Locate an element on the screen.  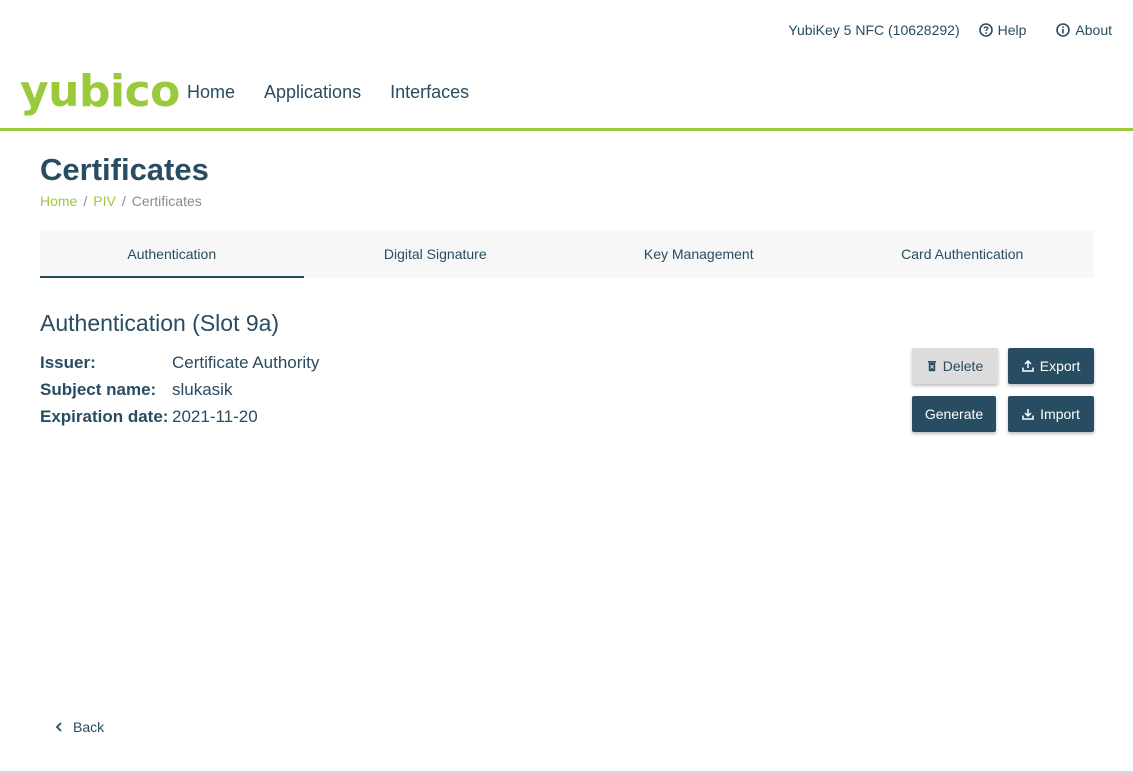
breadcrumb: Home / PIV / Certificates is located at coordinates (121, 201).